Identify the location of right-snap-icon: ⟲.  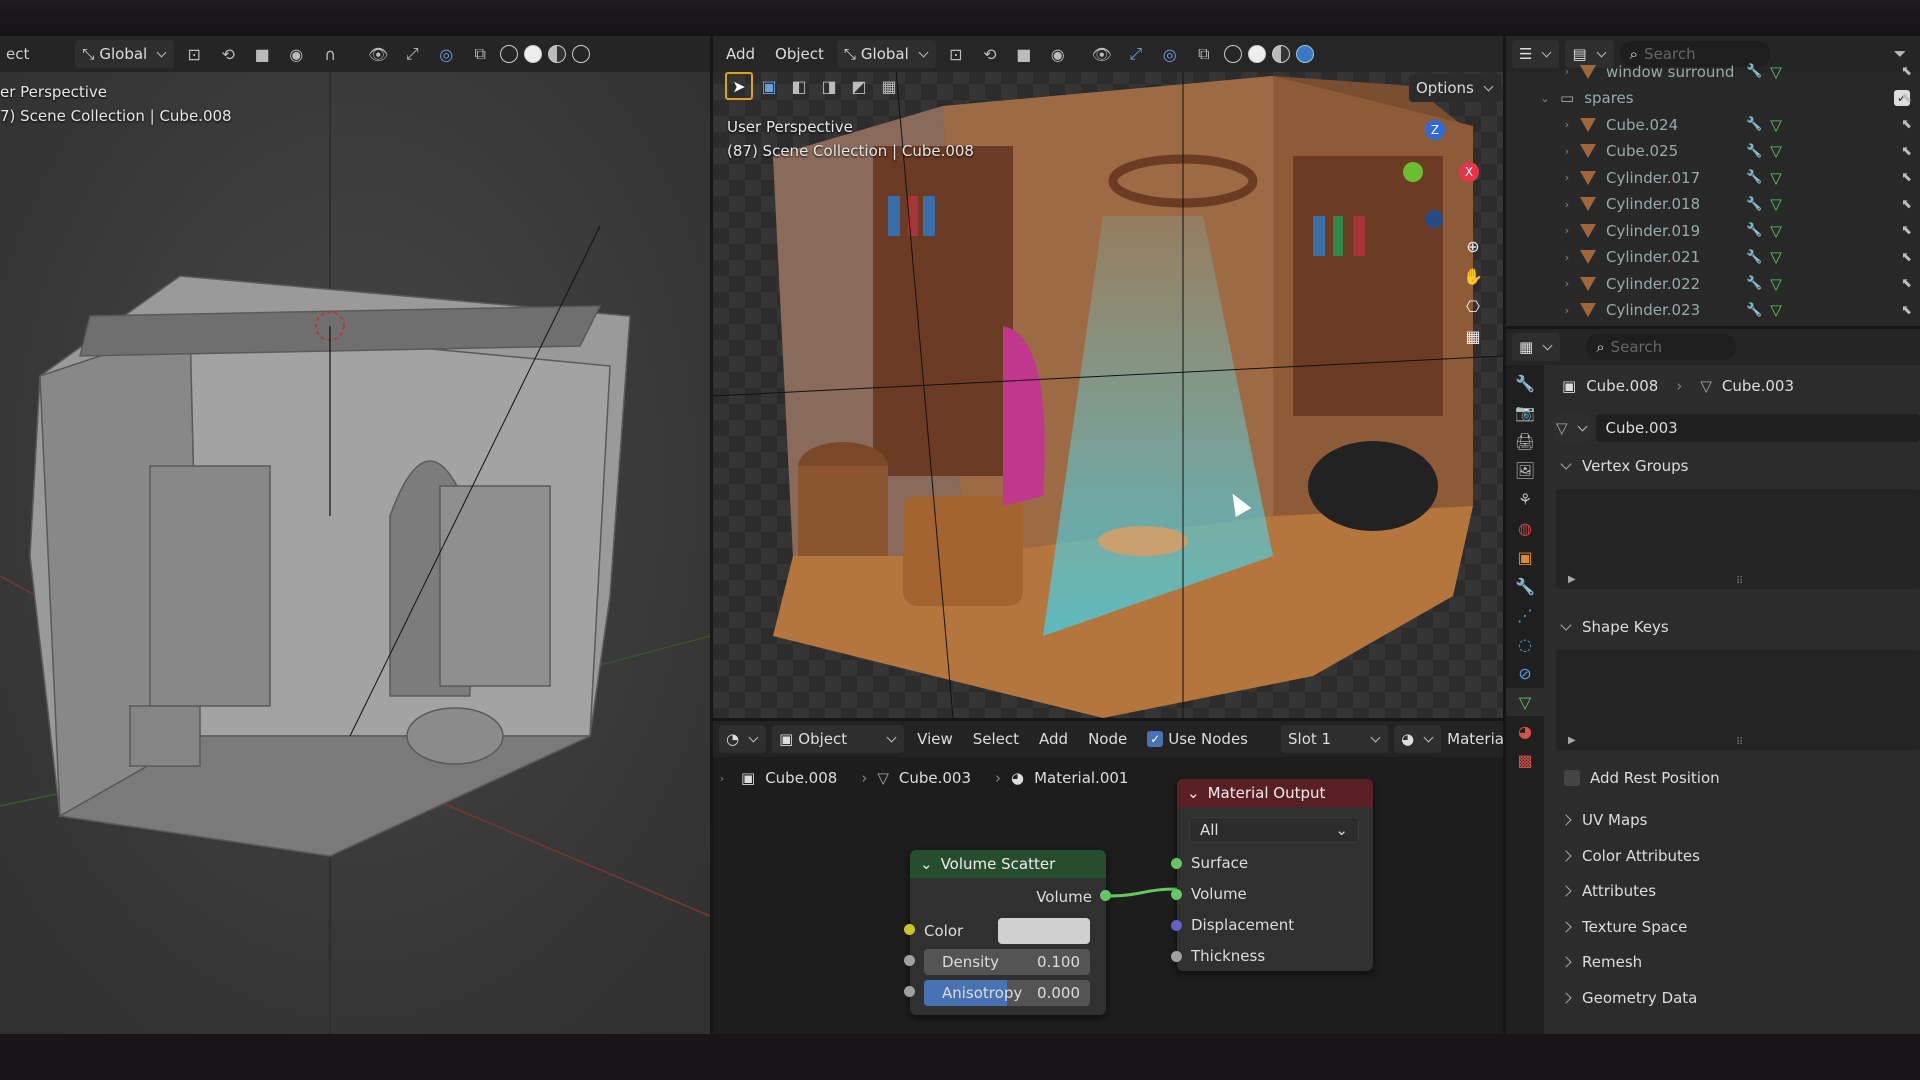
(990, 54).